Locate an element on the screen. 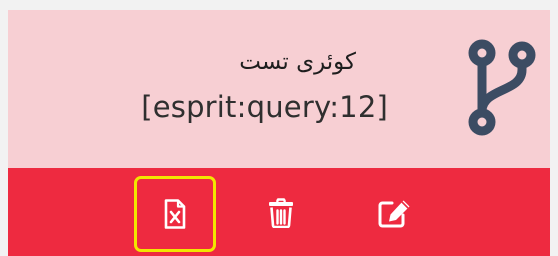 The height and width of the screenshot is (256, 558). delete-button is located at coordinates (281, 213).